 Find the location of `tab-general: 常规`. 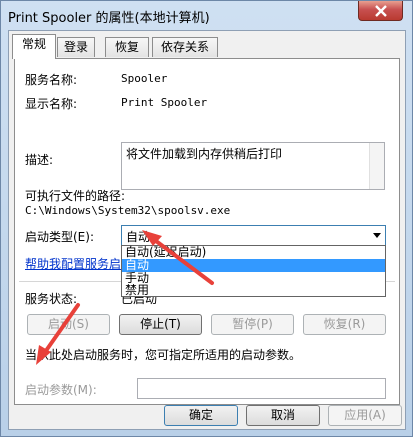

tab-general: 常规 is located at coordinates (34, 46).